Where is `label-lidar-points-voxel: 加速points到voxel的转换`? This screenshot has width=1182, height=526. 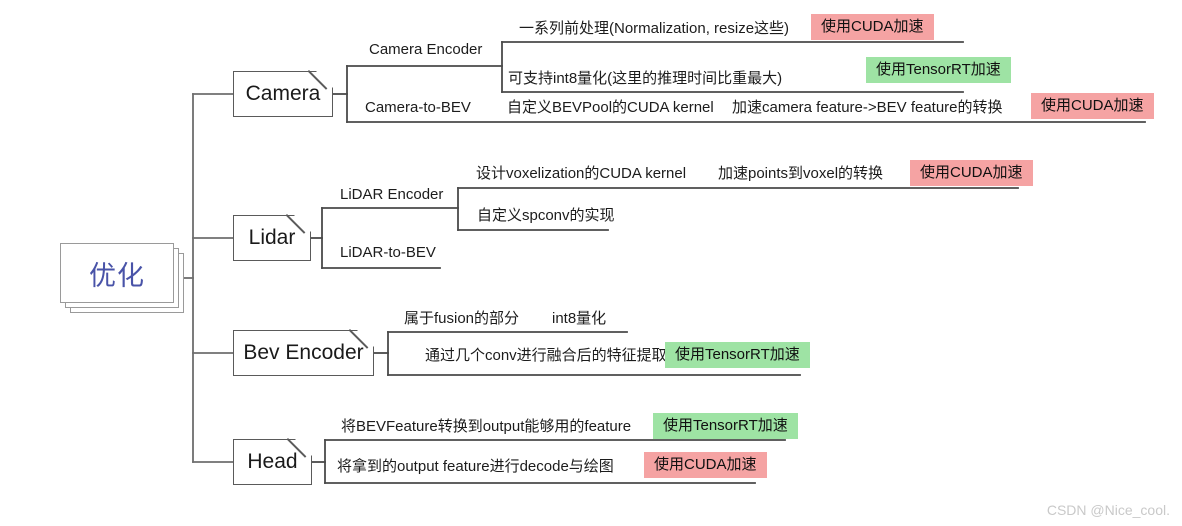 label-lidar-points-voxel: 加速points到voxel的转换 is located at coordinates (801, 173).